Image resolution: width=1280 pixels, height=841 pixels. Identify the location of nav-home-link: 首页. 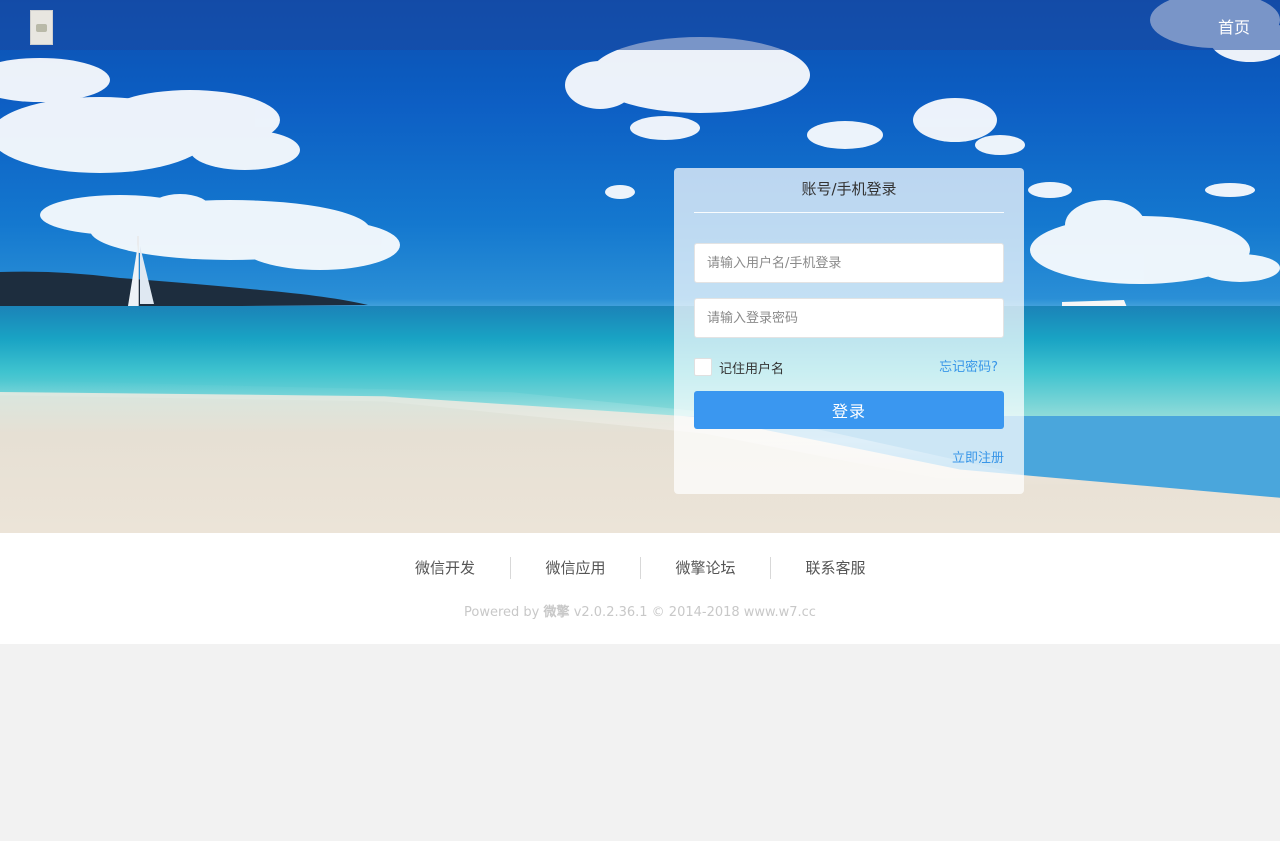
(1234, 26).